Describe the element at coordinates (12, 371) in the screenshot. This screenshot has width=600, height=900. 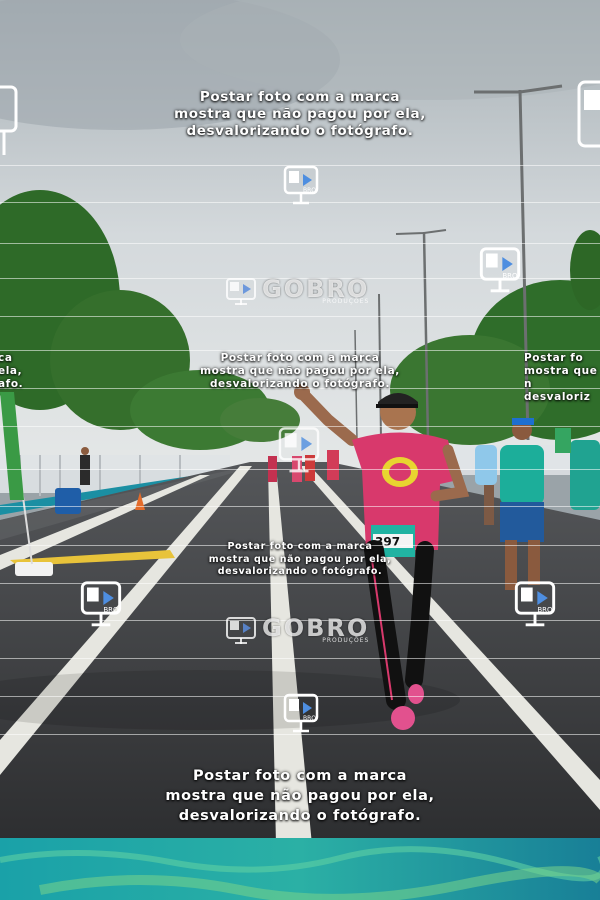
I see `watermark-message-fragment-left: ca ela, afo.` at that location.